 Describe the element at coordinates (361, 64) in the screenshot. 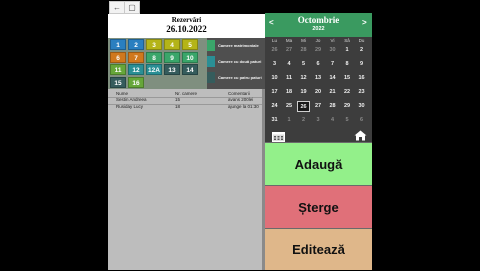

I see `calendar-day: 9` at that location.